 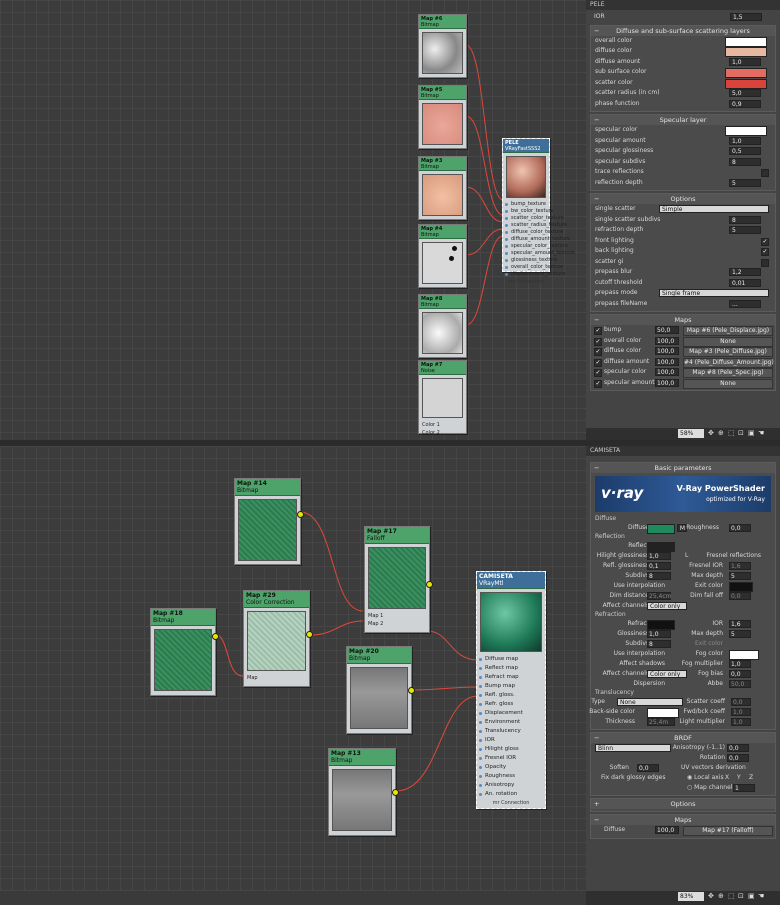 I want to click on map-amount-field: 50,0, so click(x=667, y=330).